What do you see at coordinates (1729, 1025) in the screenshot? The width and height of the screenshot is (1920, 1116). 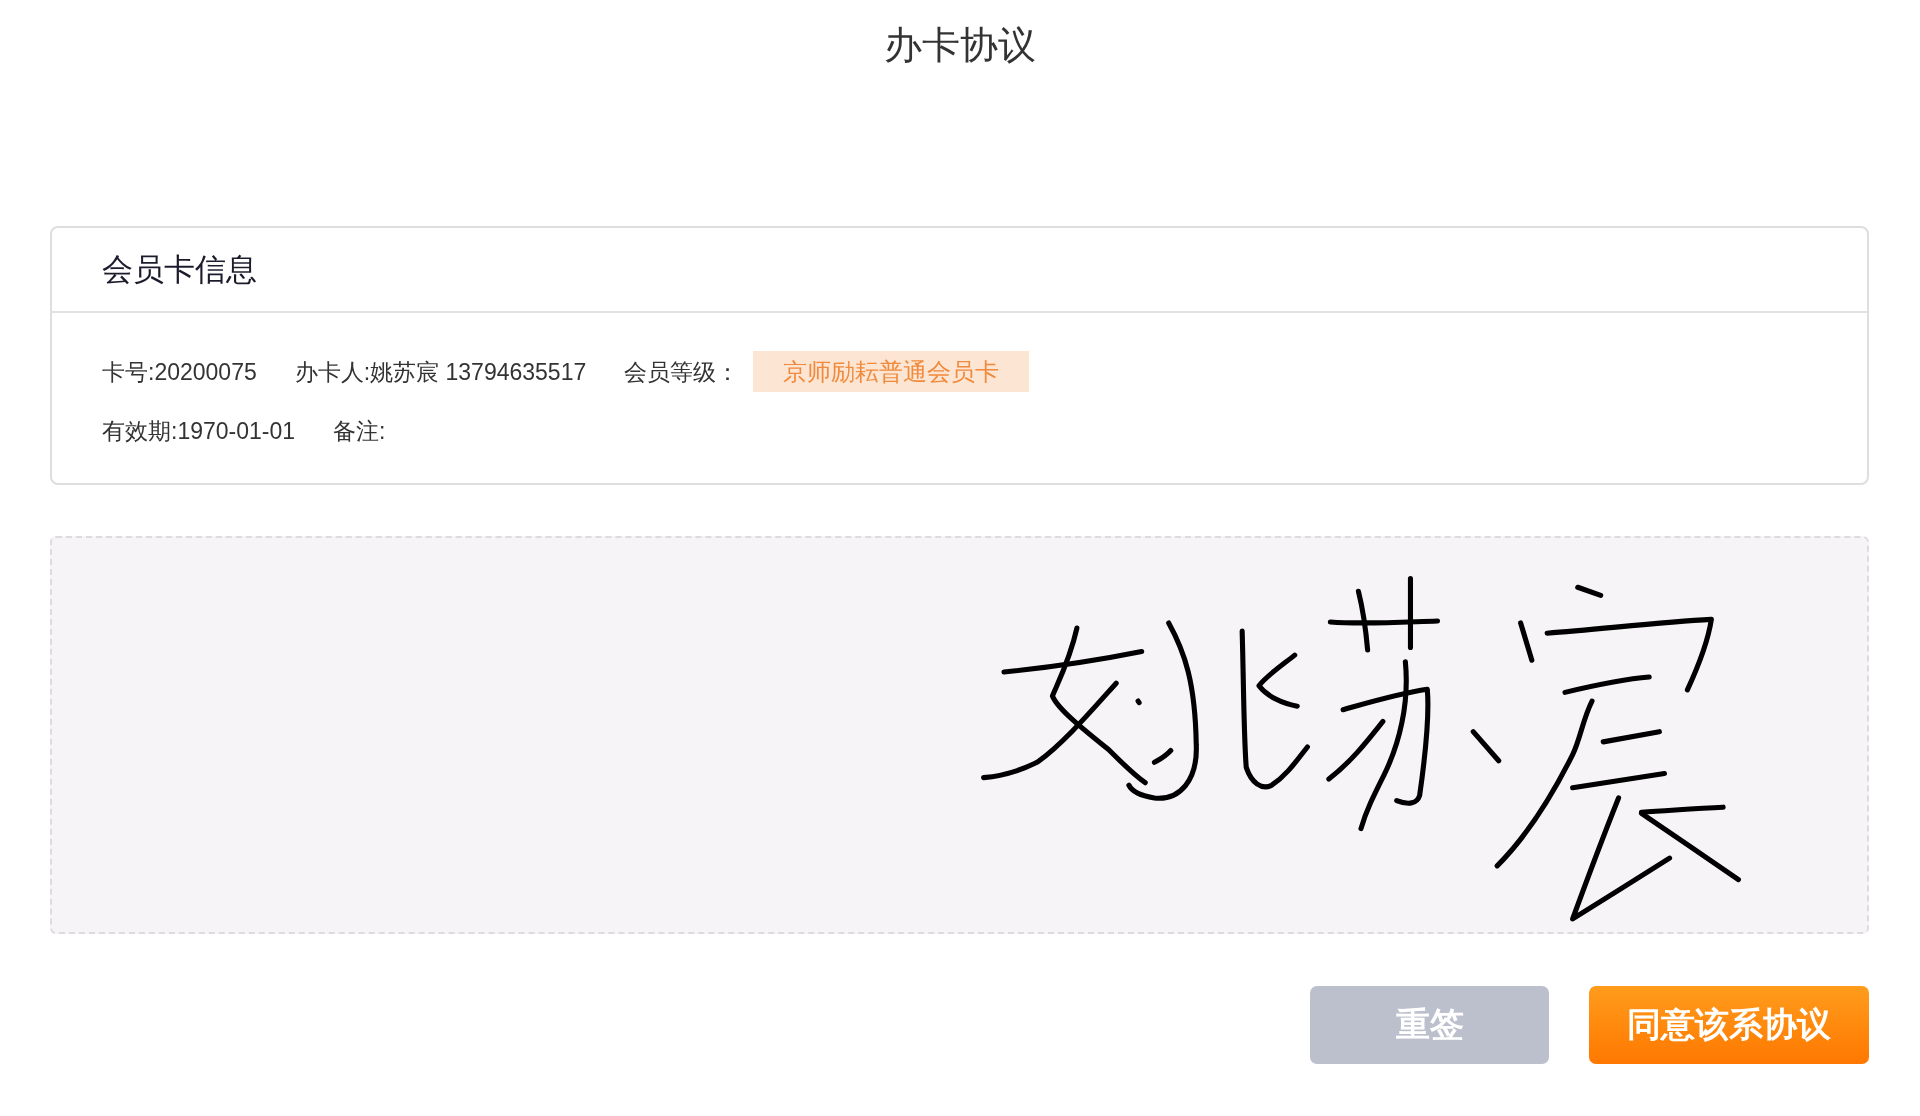 I see `agree-button: 同意该系协议` at bounding box center [1729, 1025].